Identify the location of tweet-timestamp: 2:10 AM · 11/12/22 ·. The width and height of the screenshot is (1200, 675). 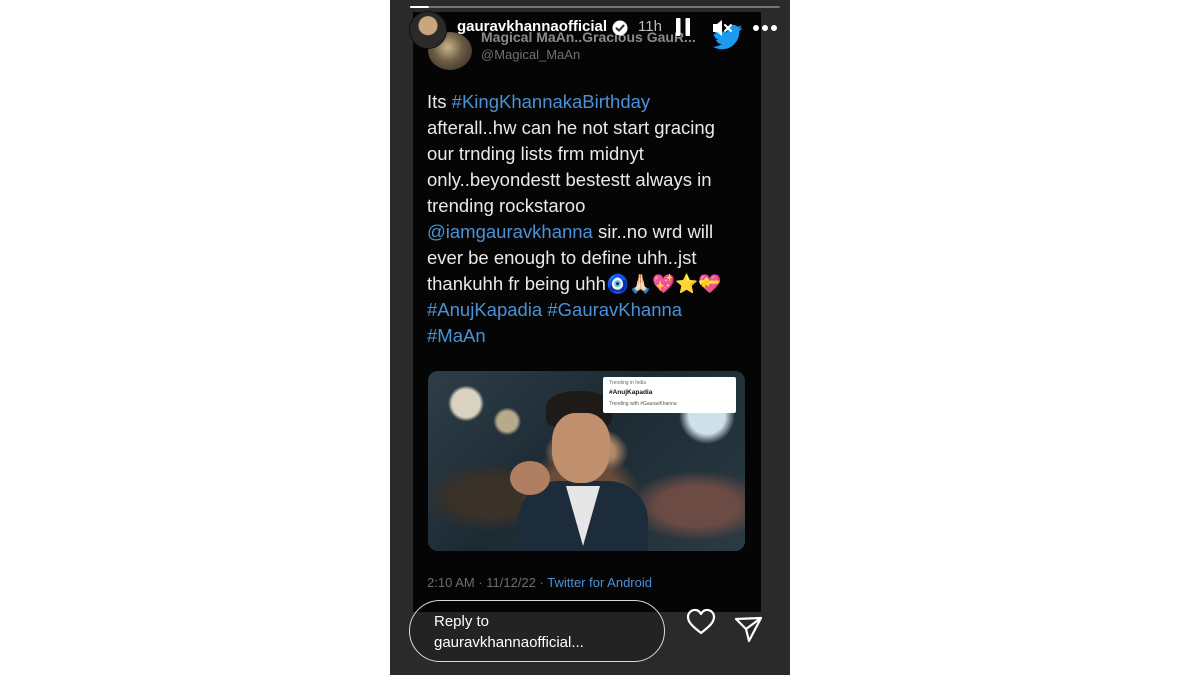
(487, 582).